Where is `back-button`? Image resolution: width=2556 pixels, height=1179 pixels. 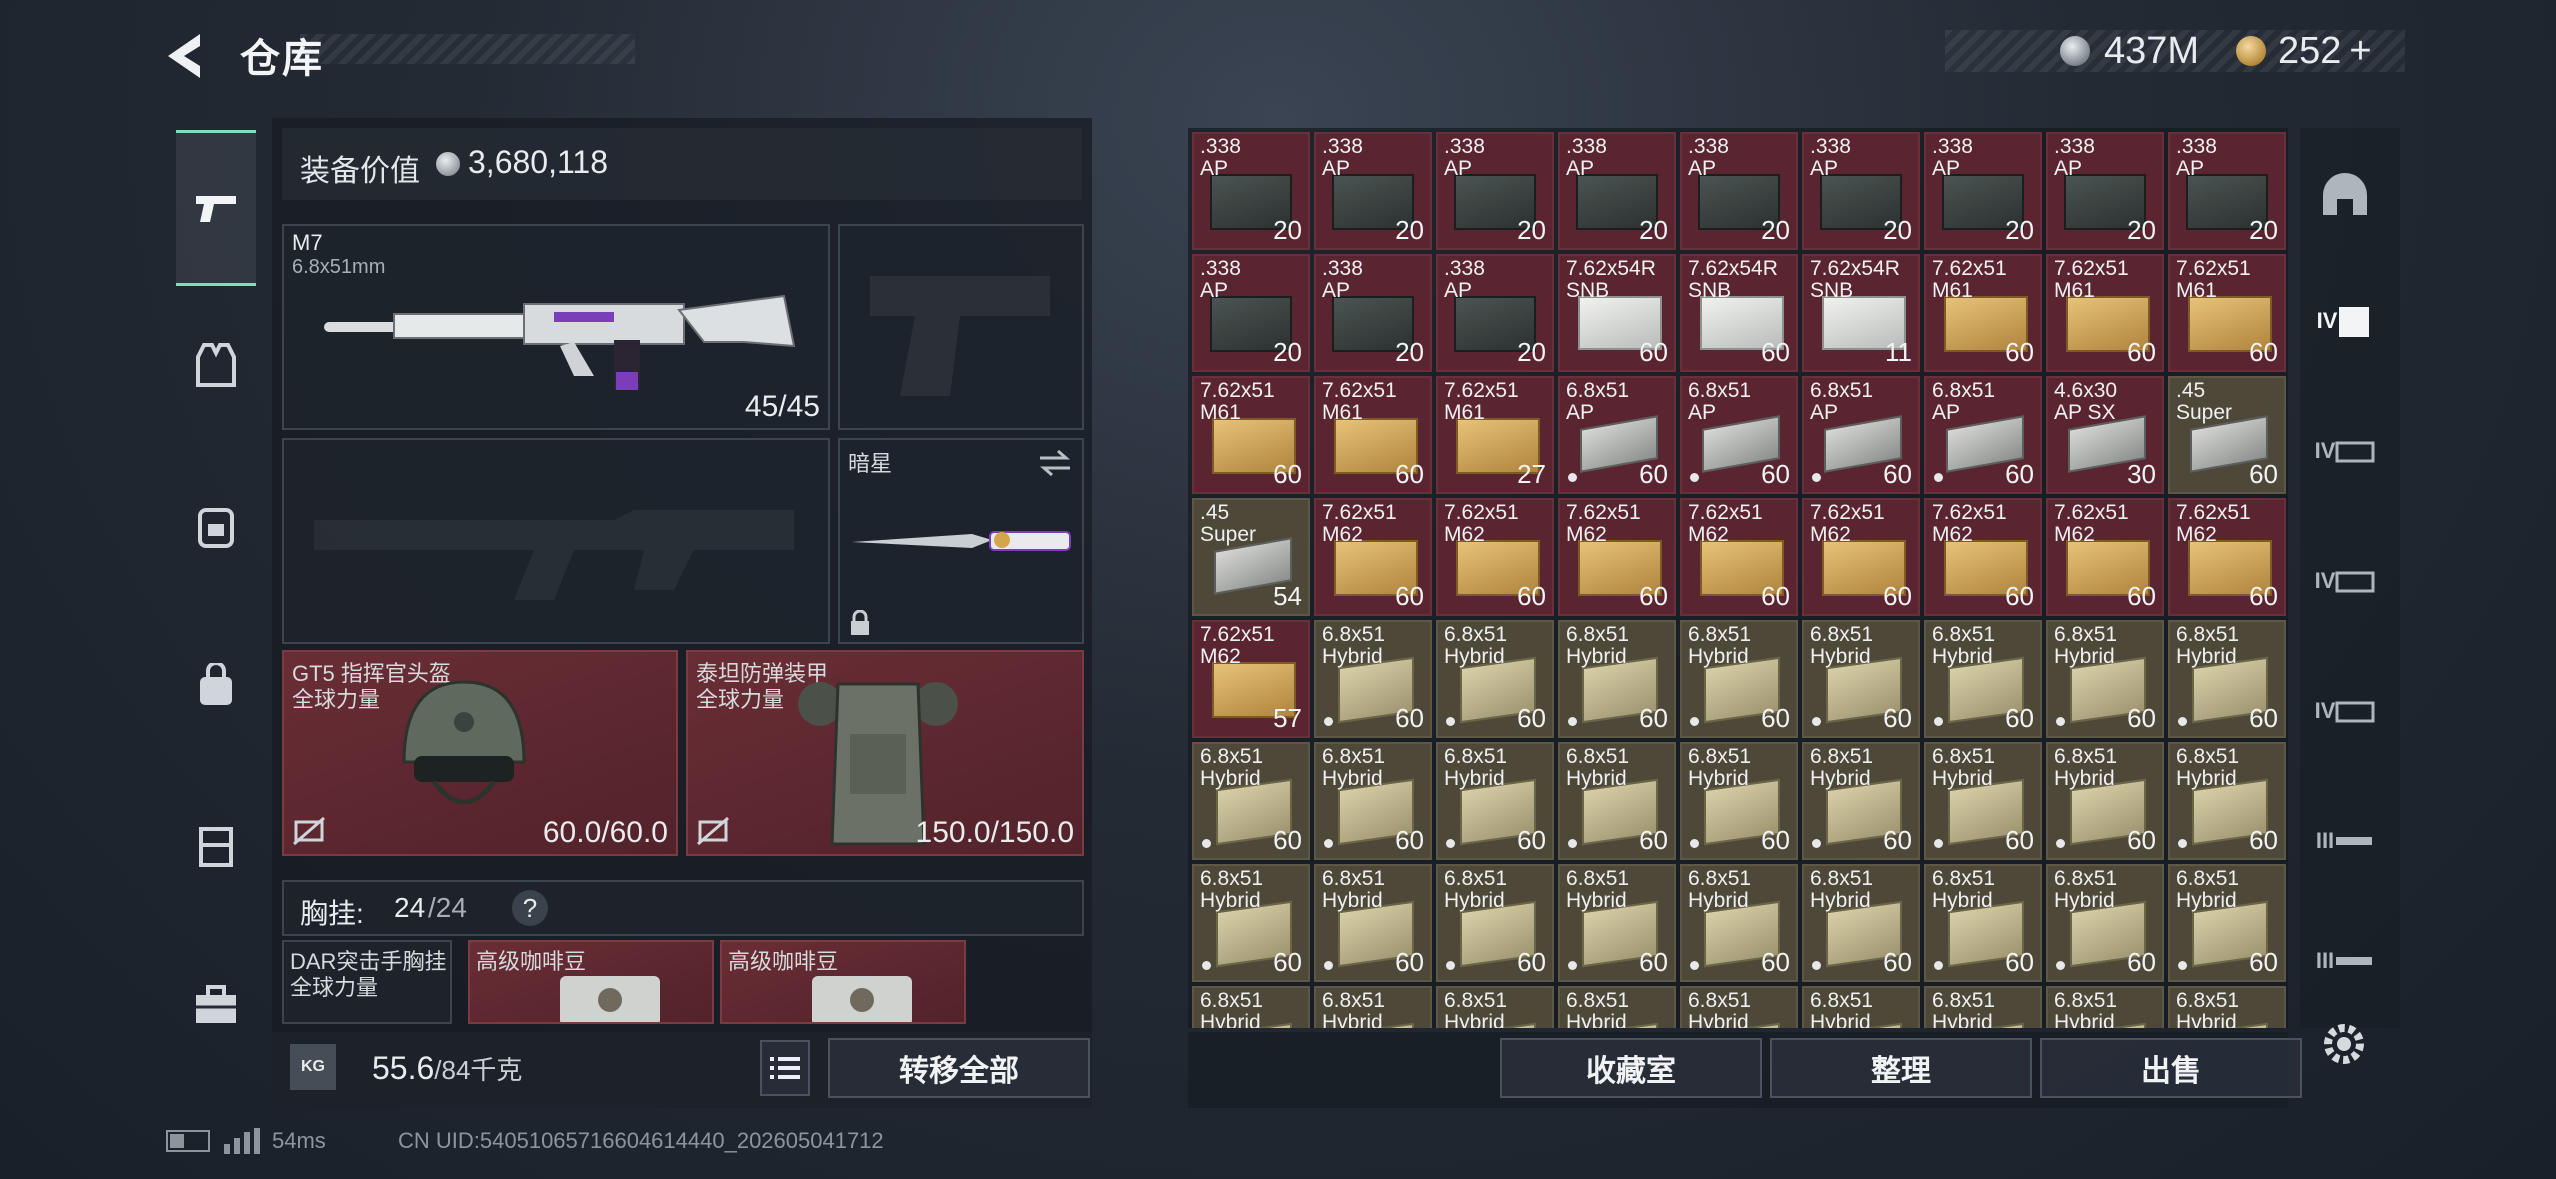 back-button is located at coordinates (190, 56).